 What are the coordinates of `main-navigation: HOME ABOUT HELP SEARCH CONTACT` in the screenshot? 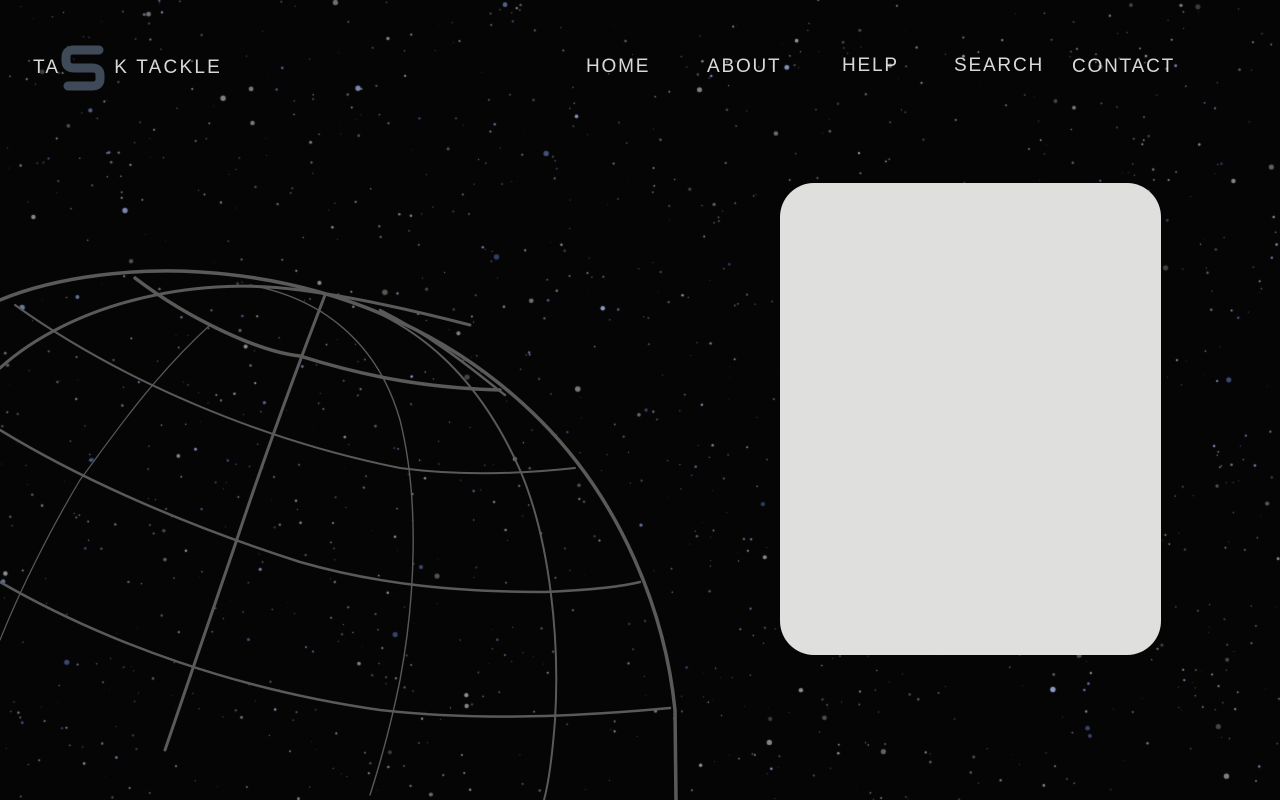 It's located at (640, 68).